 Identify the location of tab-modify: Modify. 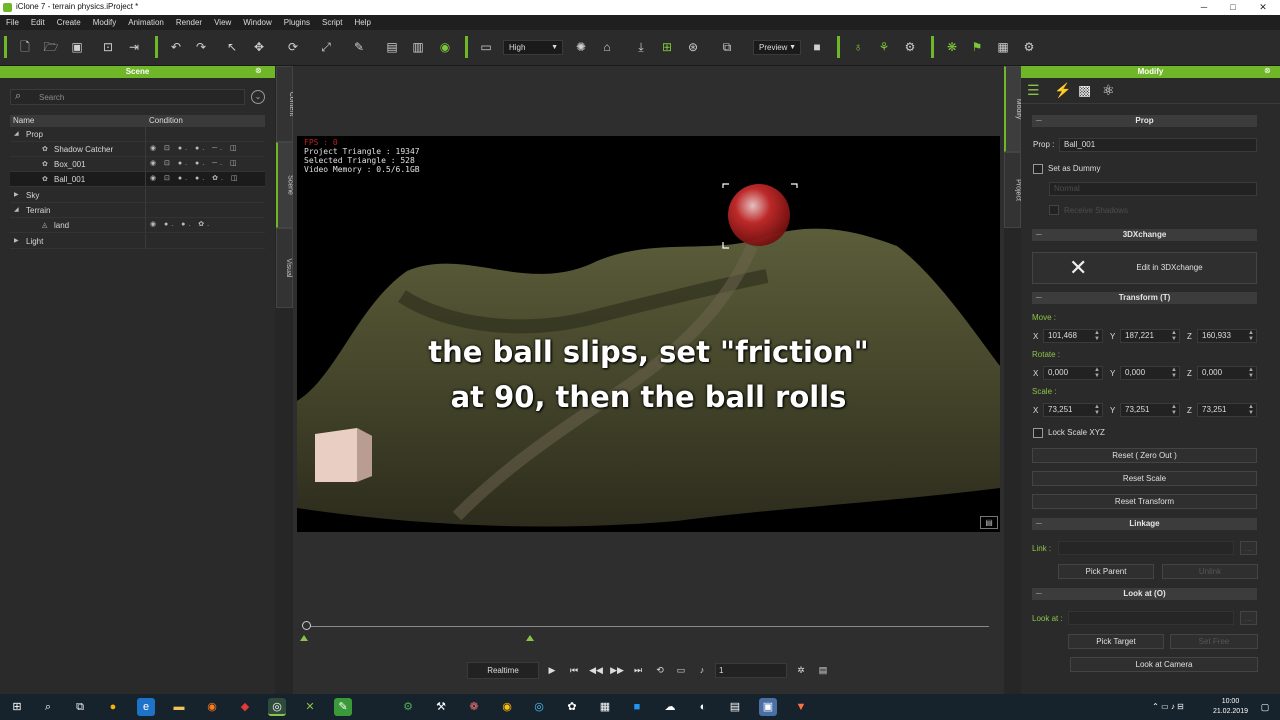
(1013, 109).